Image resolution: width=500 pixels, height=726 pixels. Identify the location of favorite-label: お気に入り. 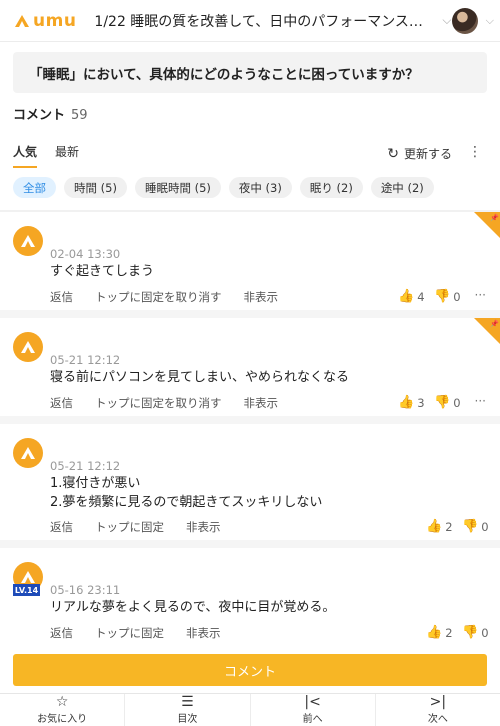
(62, 719).